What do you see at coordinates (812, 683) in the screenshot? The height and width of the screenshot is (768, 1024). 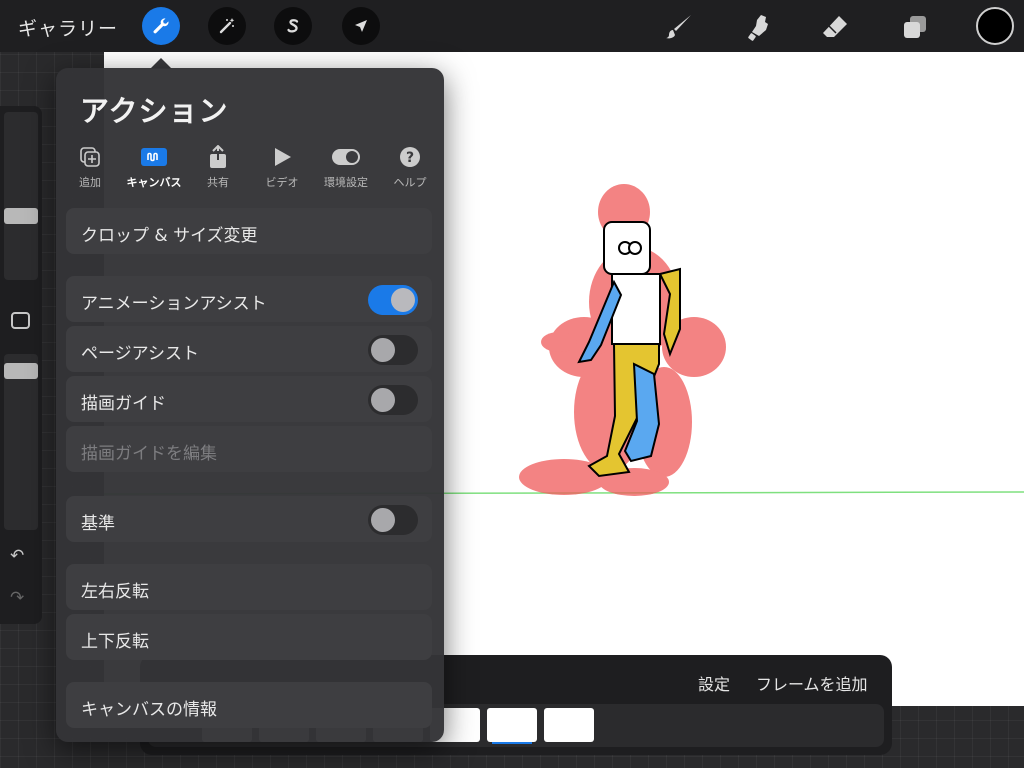 I see `add-frame-button: フレームを追加` at bounding box center [812, 683].